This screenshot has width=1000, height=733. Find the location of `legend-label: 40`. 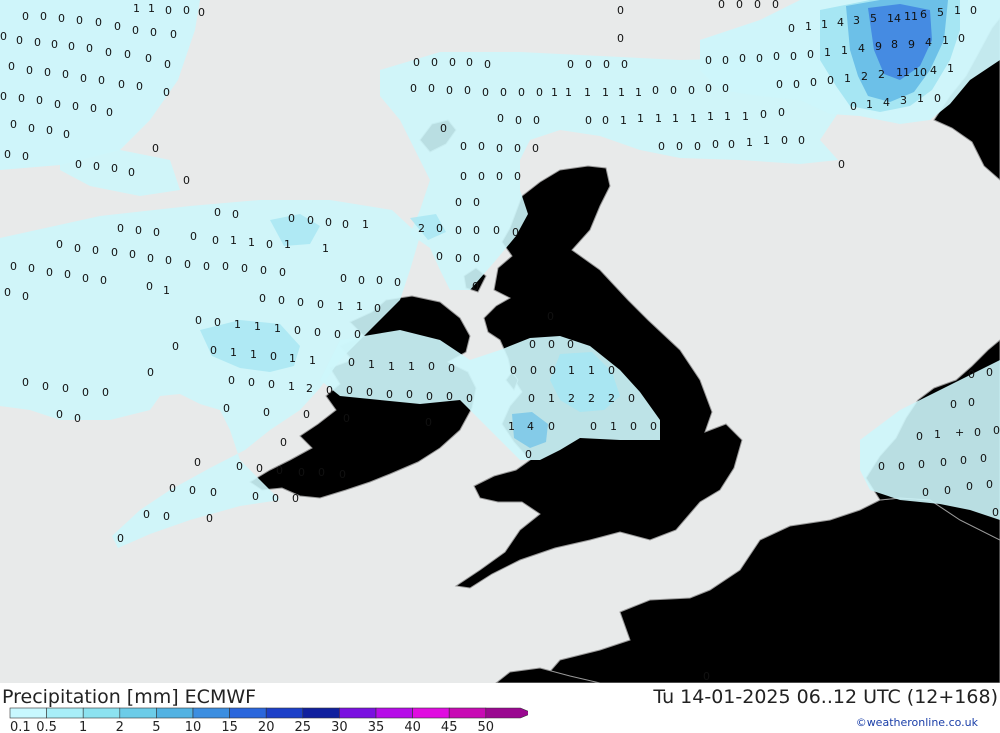

legend-label: 40 is located at coordinates (412, 726).